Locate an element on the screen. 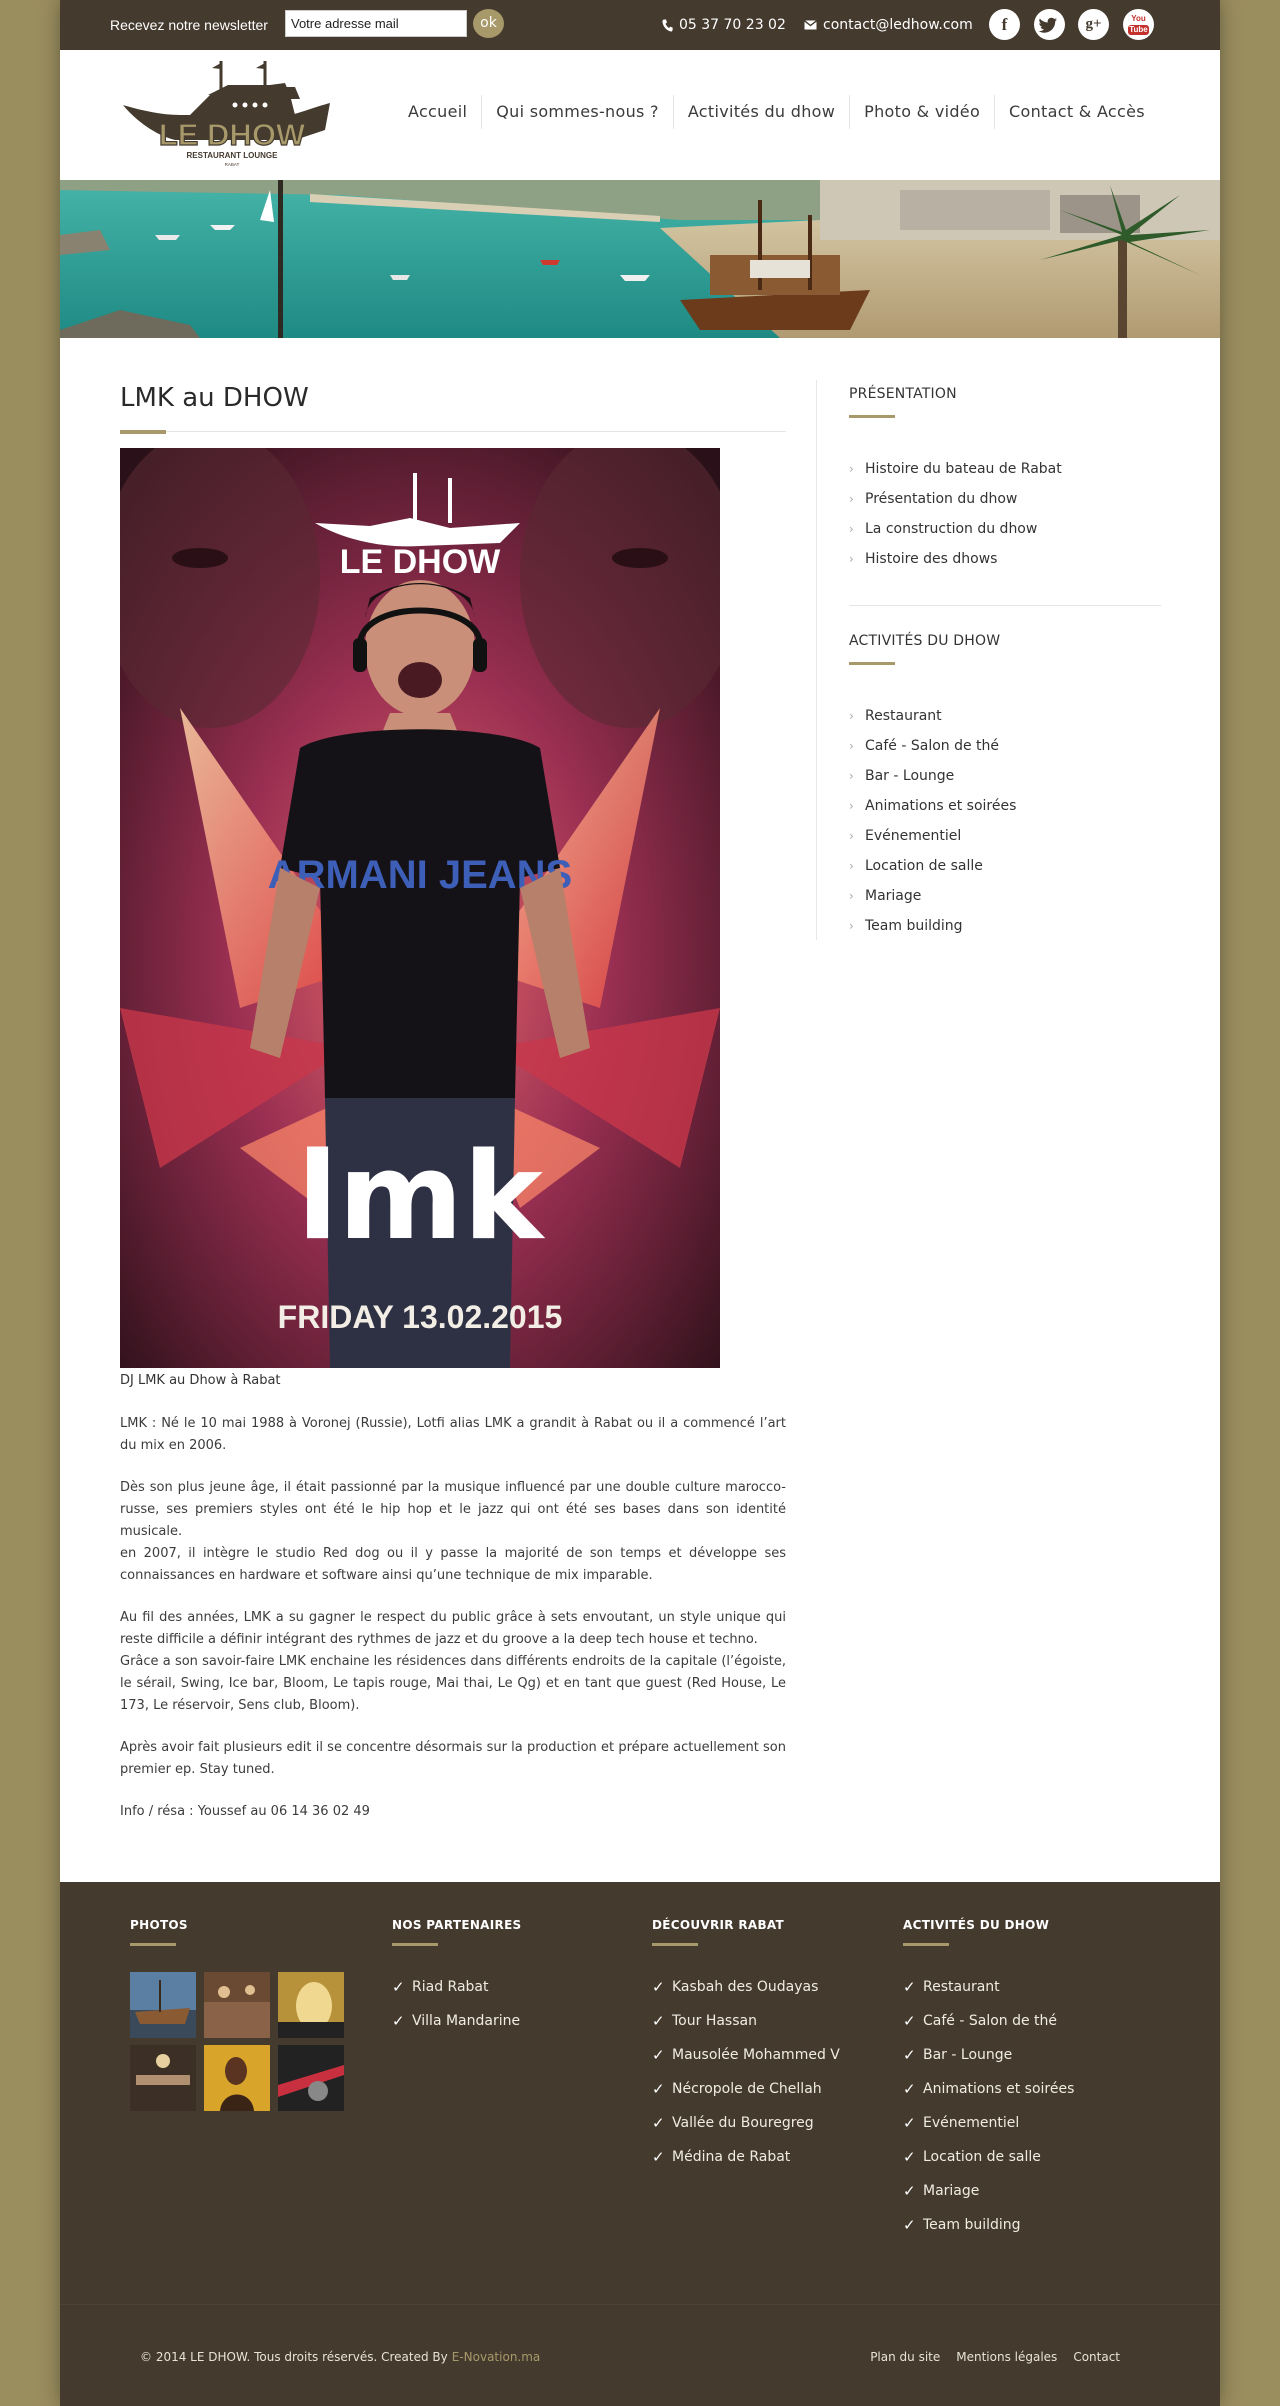  footer-partners-title: Nos partenaires is located at coordinates (457, 1925).